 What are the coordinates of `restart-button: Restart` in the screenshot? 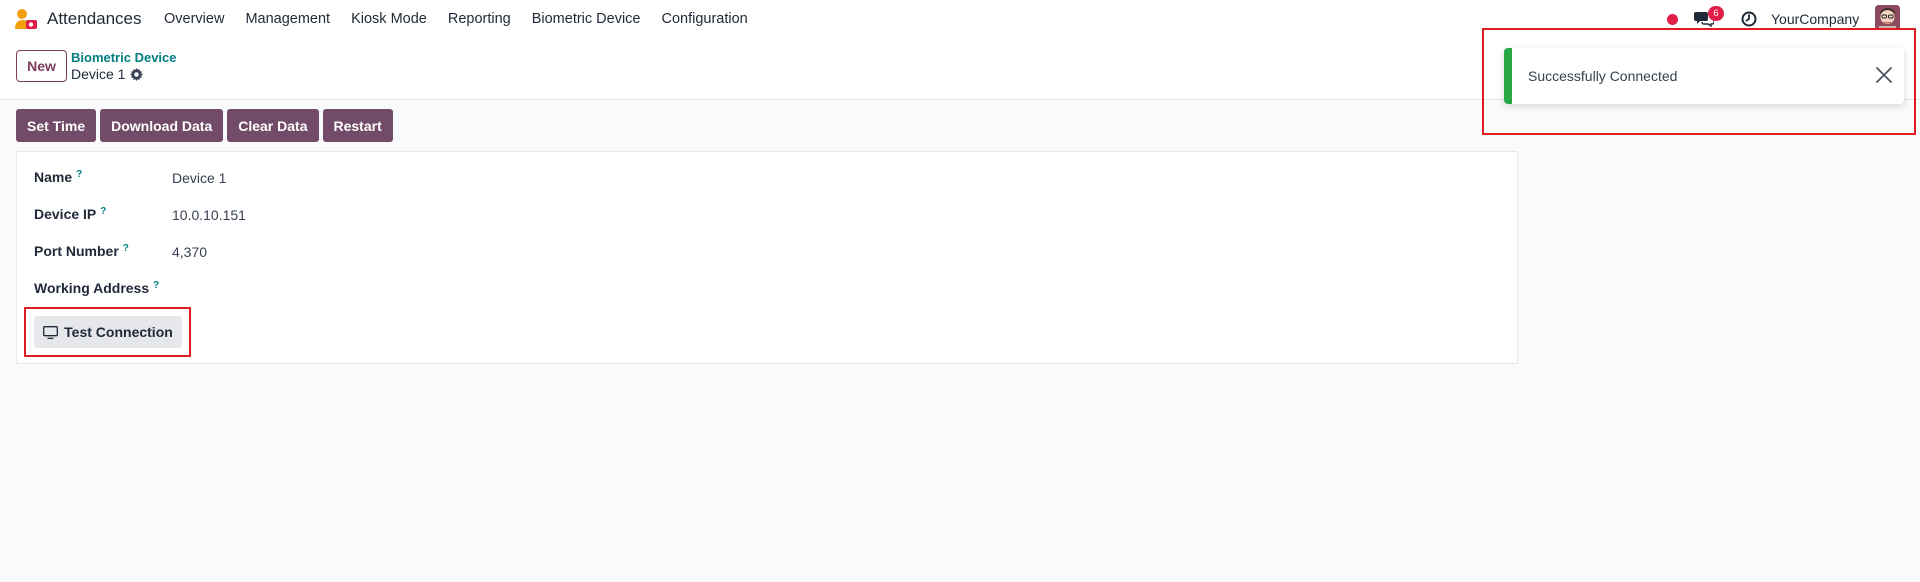 It's located at (357, 125).